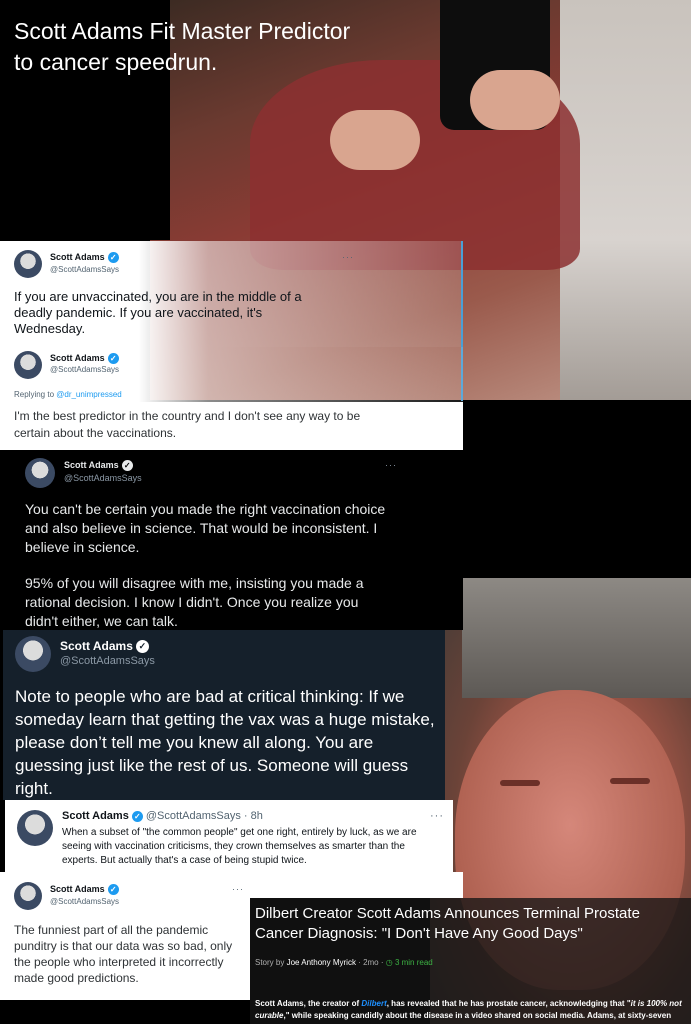  What do you see at coordinates (373, 1003) in the screenshot?
I see `dilbert-link: Dilbert` at bounding box center [373, 1003].